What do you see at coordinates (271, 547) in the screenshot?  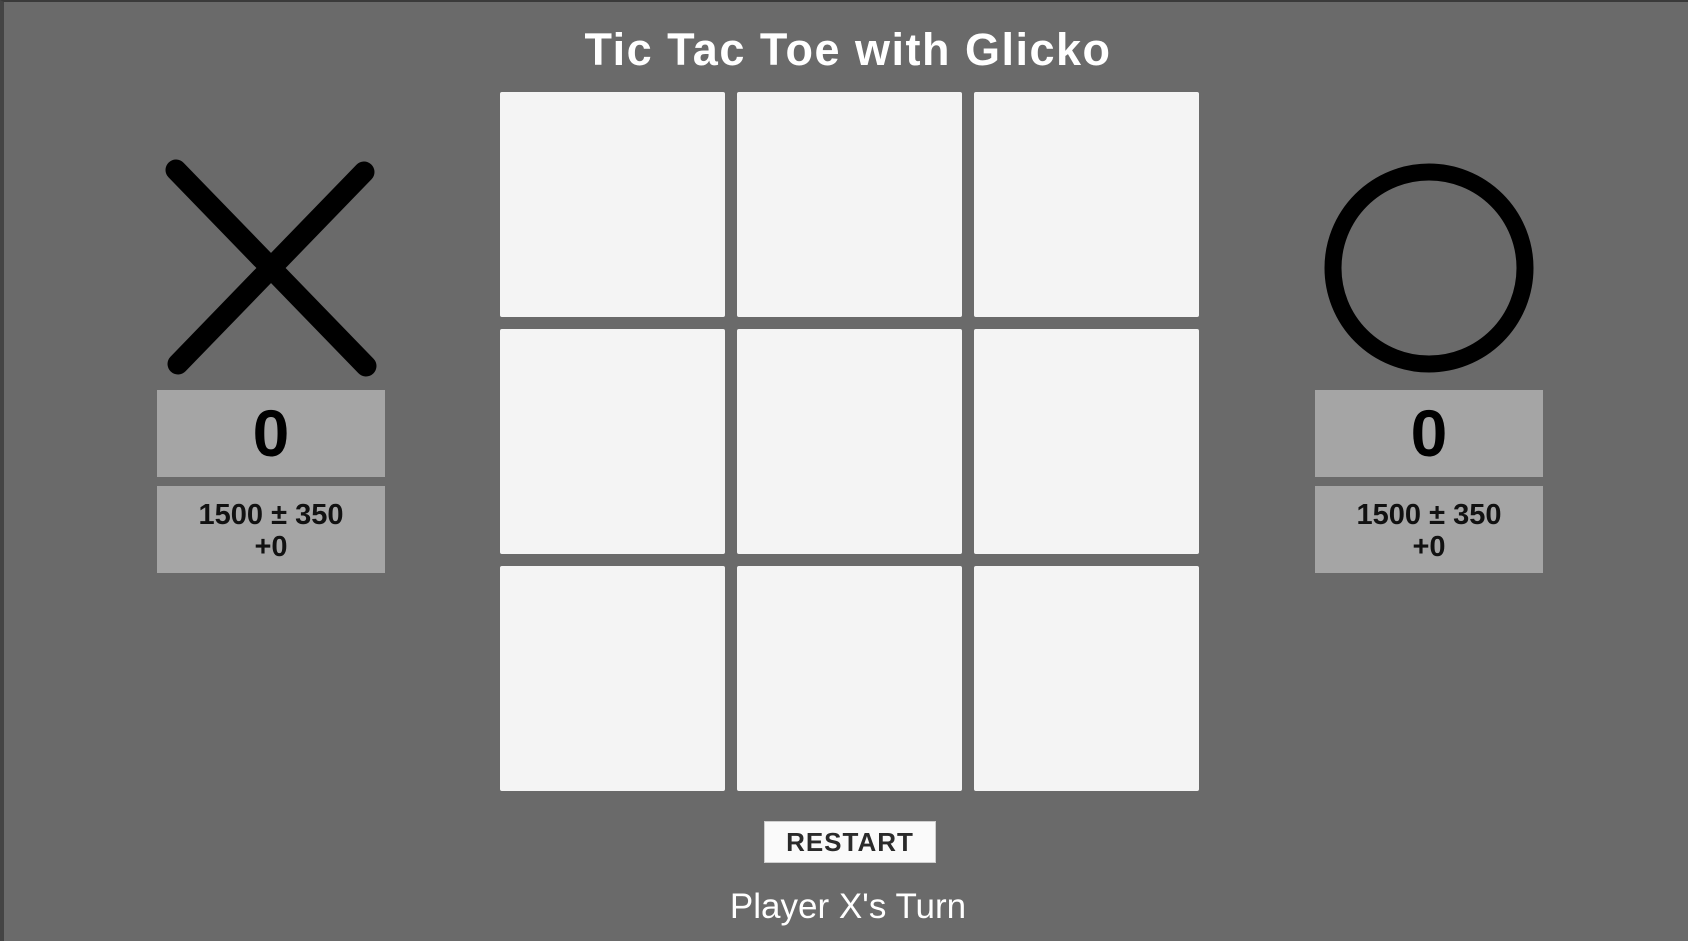 I see `player-x-rating-change: +0` at bounding box center [271, 547].